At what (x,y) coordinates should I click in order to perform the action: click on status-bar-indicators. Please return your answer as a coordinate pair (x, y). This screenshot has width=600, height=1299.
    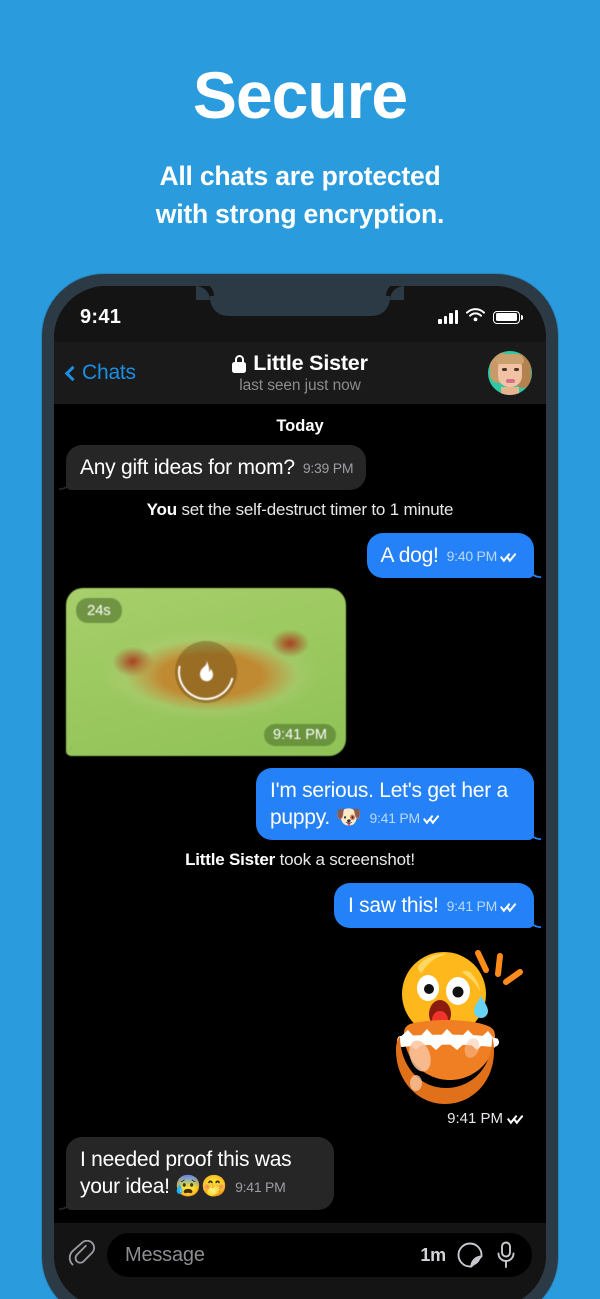
    Looking at the image, I should click on (480, 317).